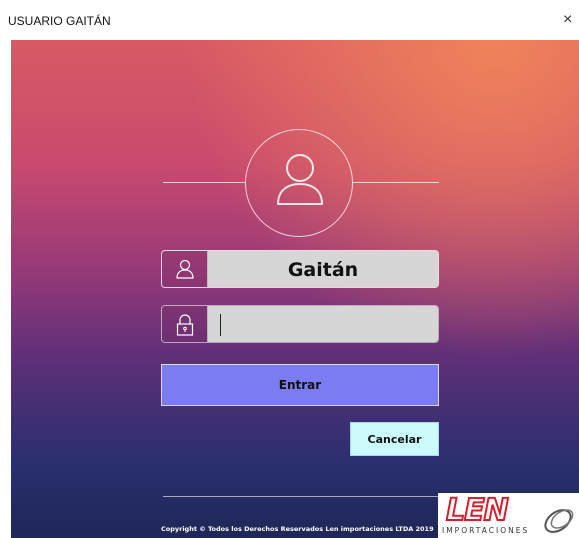 The height and width of the screenshot is (538, 579). I want to click on logo-brand: LEN, so click(477, 510).